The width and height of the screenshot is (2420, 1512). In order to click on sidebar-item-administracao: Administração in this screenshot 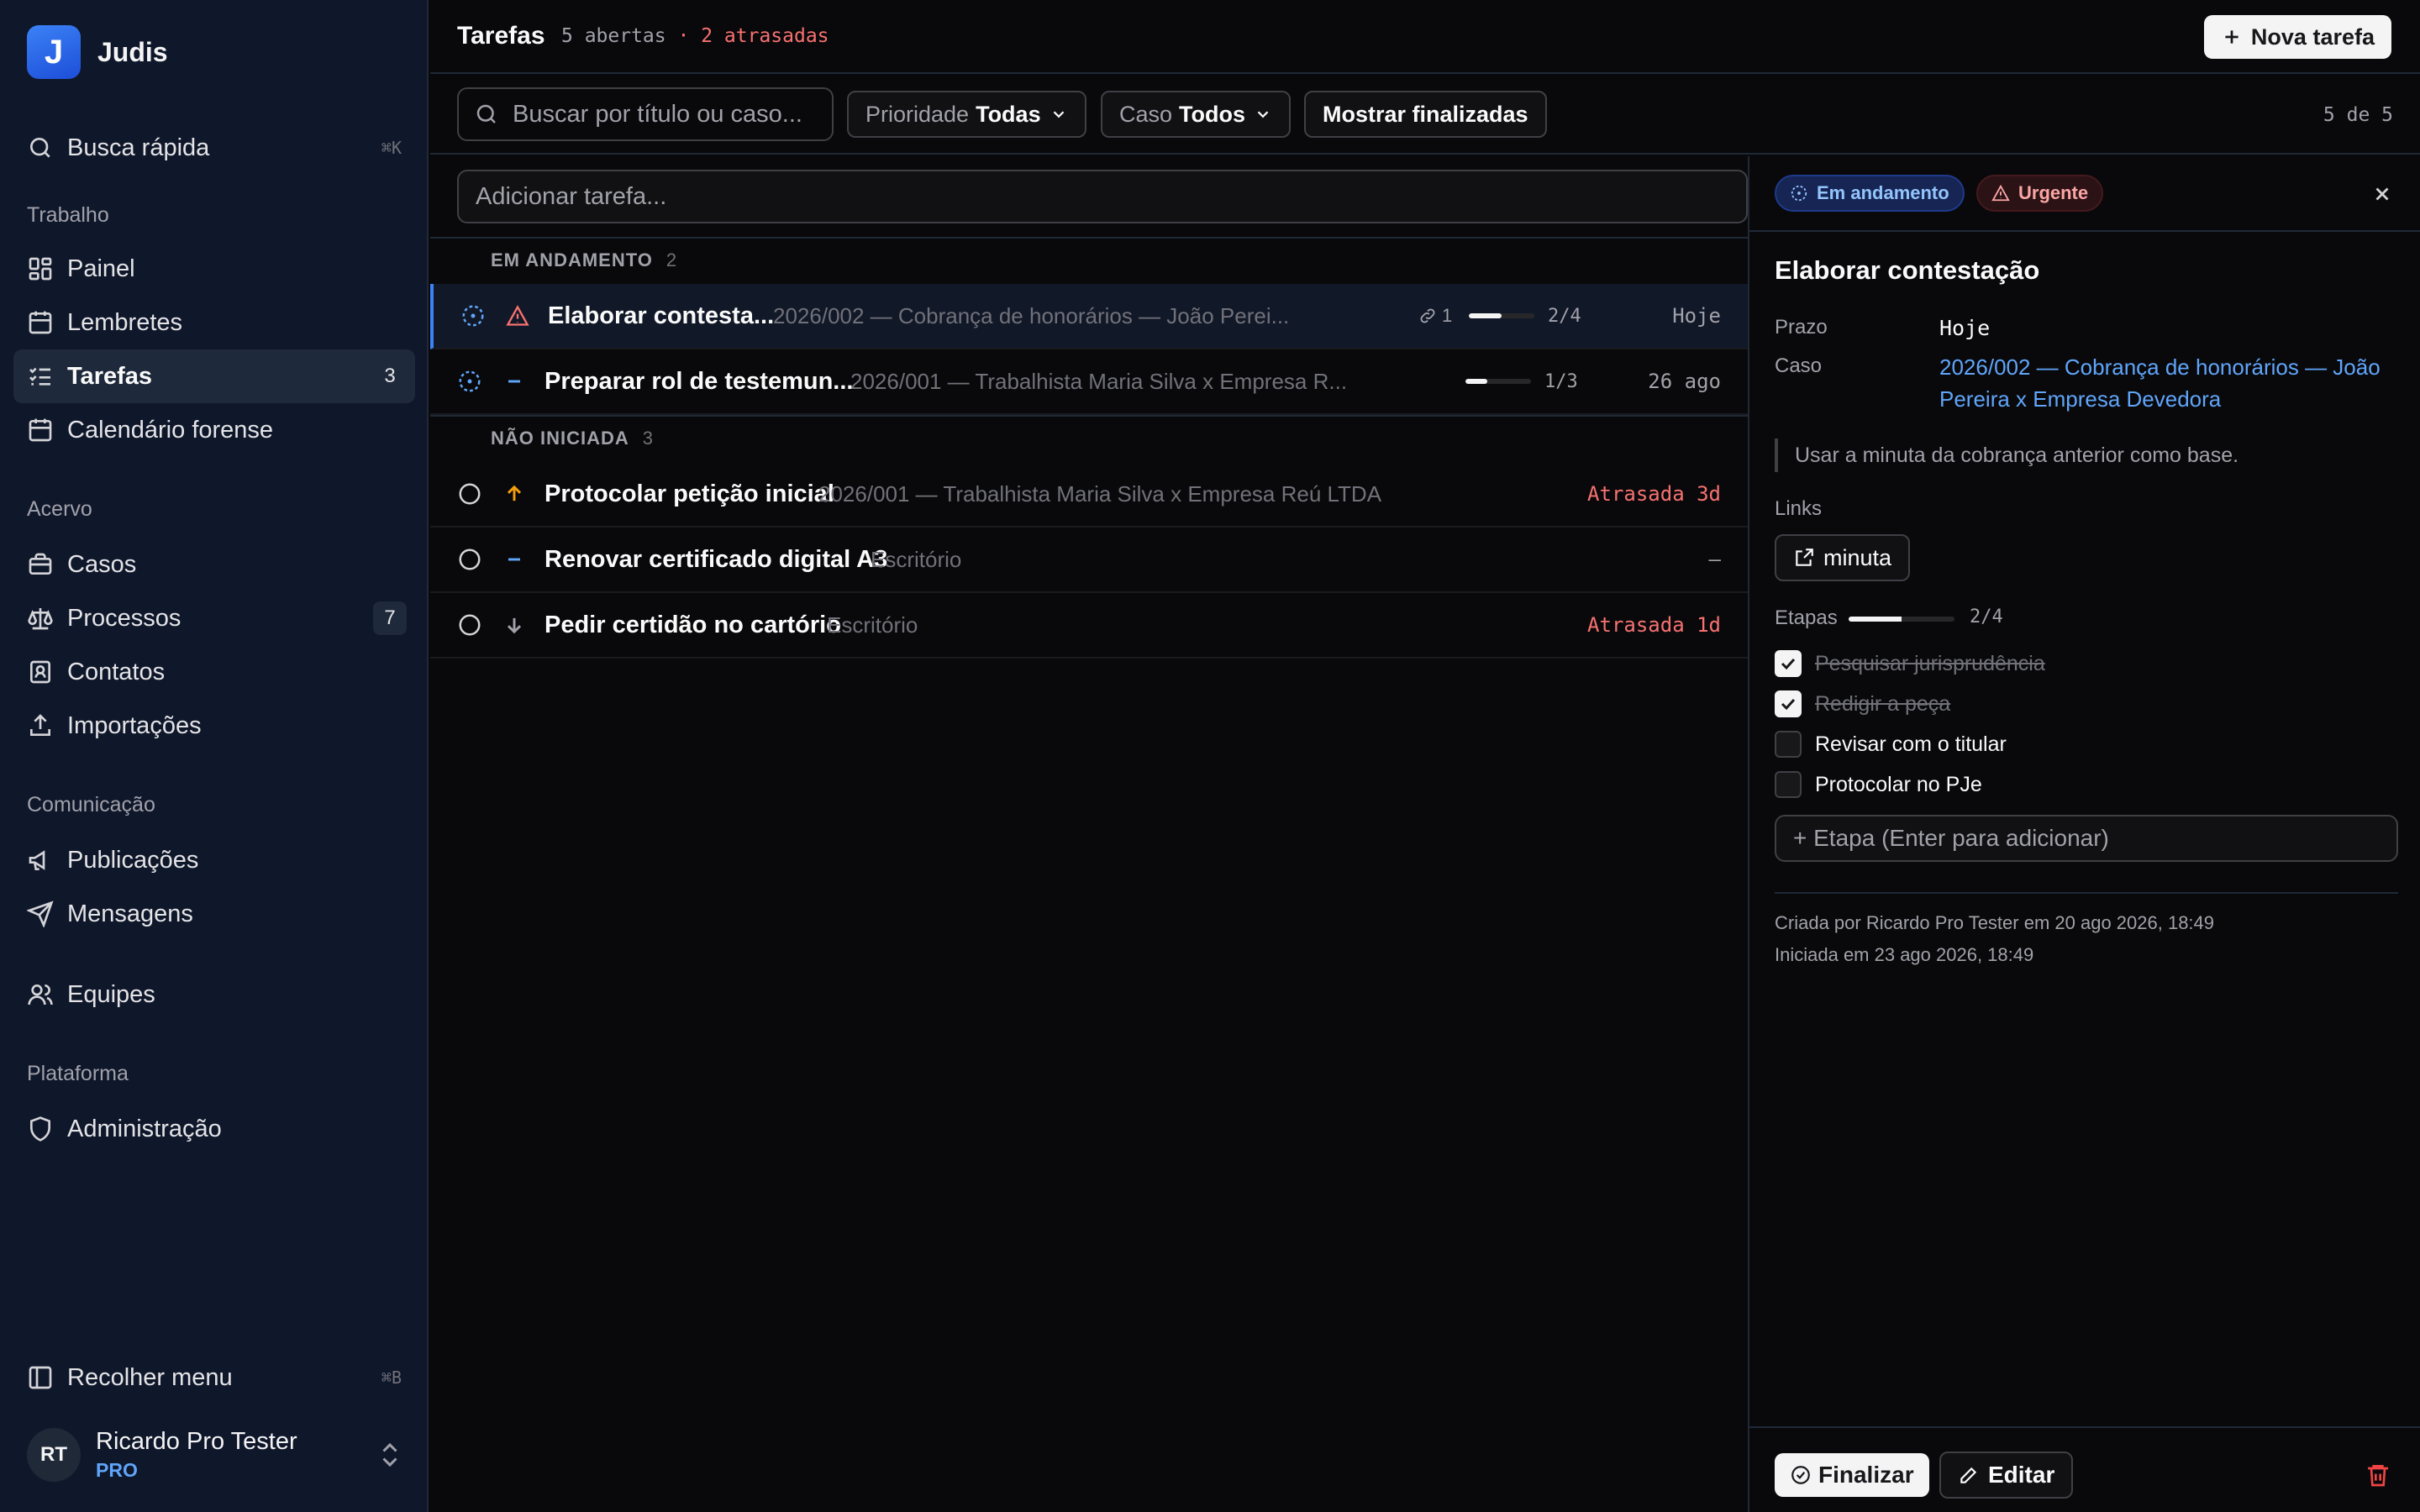, I will do `click(214, 1129)`.